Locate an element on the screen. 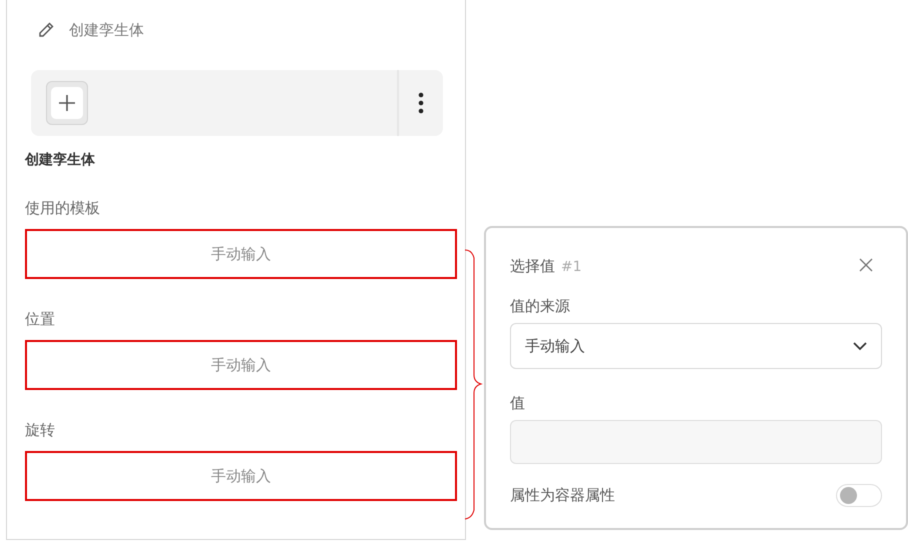 Image resolution: width=908 pixels, height=542 pixels. panel-title: 创建孪生体 is located at coordinates (106, 30).